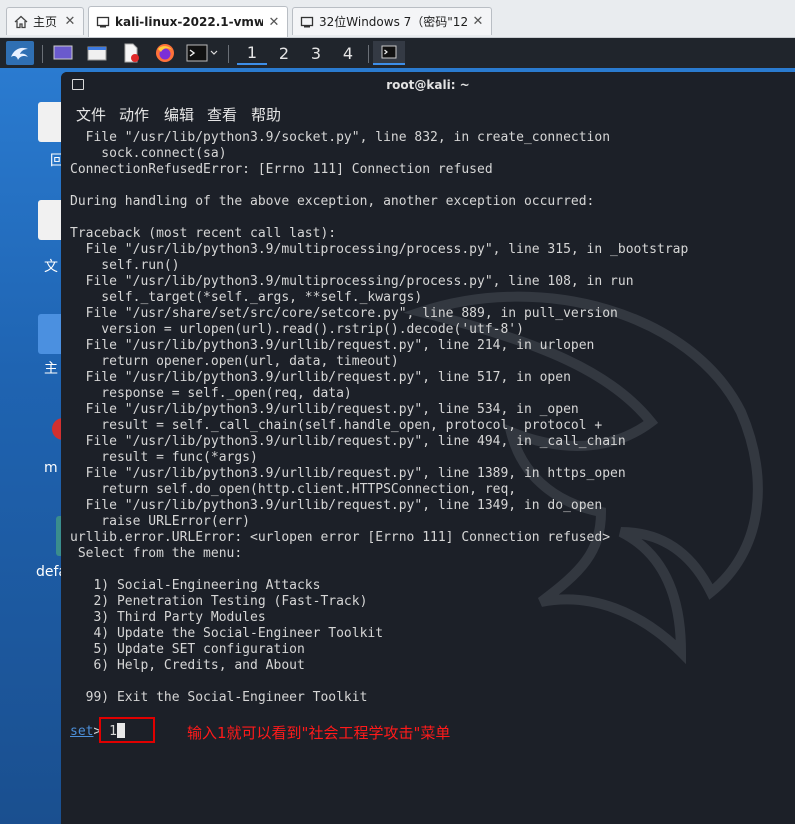 This screenshot has width=795, height=824. What do you see at coordinates (222, 114) in the screenshot?
I see `menu-view: 查看` at bounding box center [222, 114].